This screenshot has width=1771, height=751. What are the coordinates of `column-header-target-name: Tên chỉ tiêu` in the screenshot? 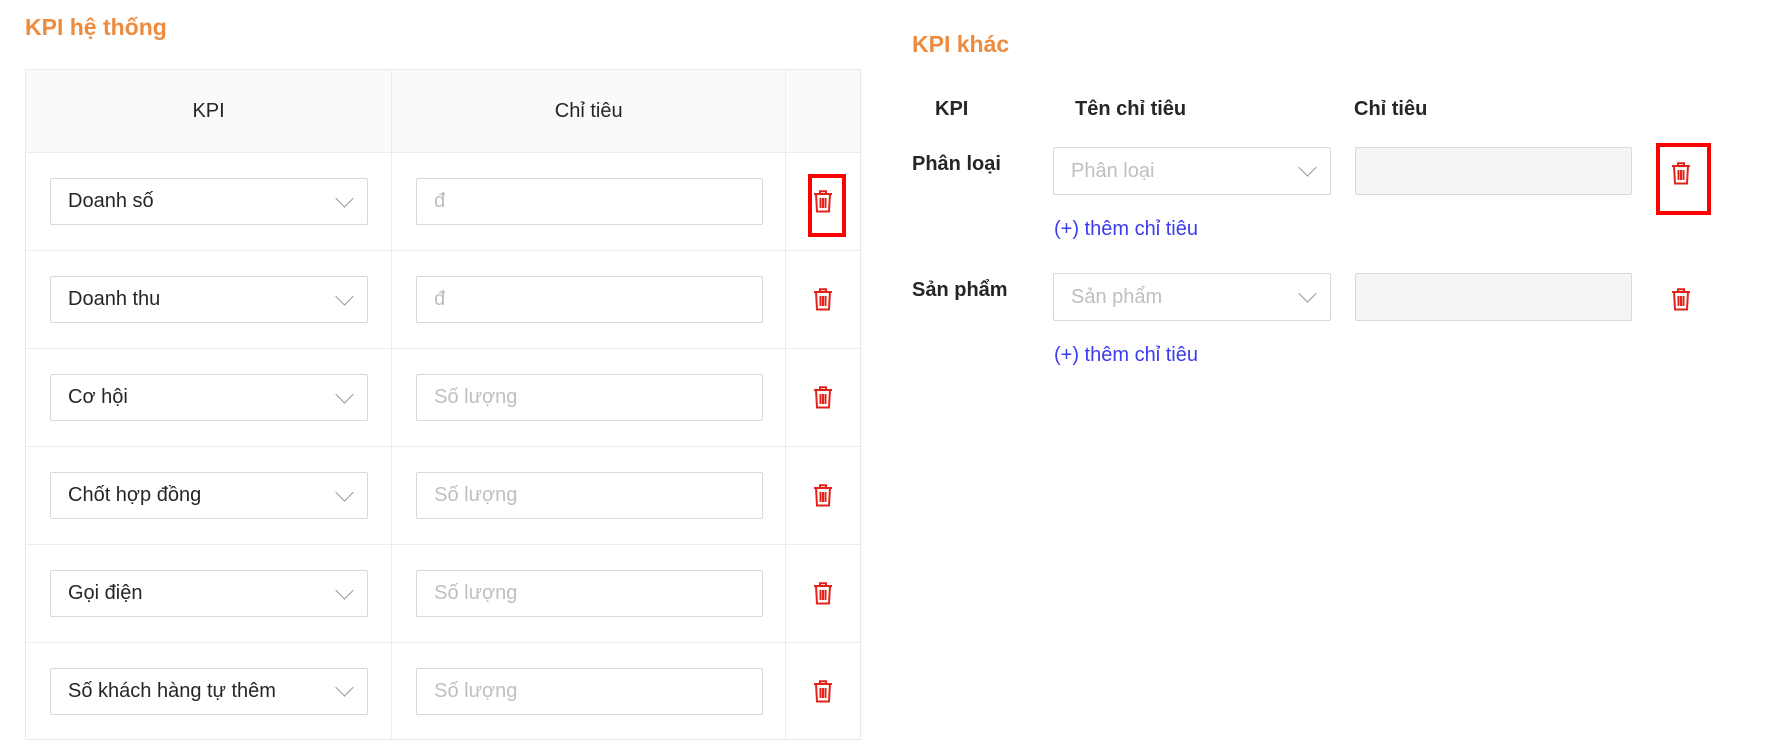 It's located at (1131, 109).